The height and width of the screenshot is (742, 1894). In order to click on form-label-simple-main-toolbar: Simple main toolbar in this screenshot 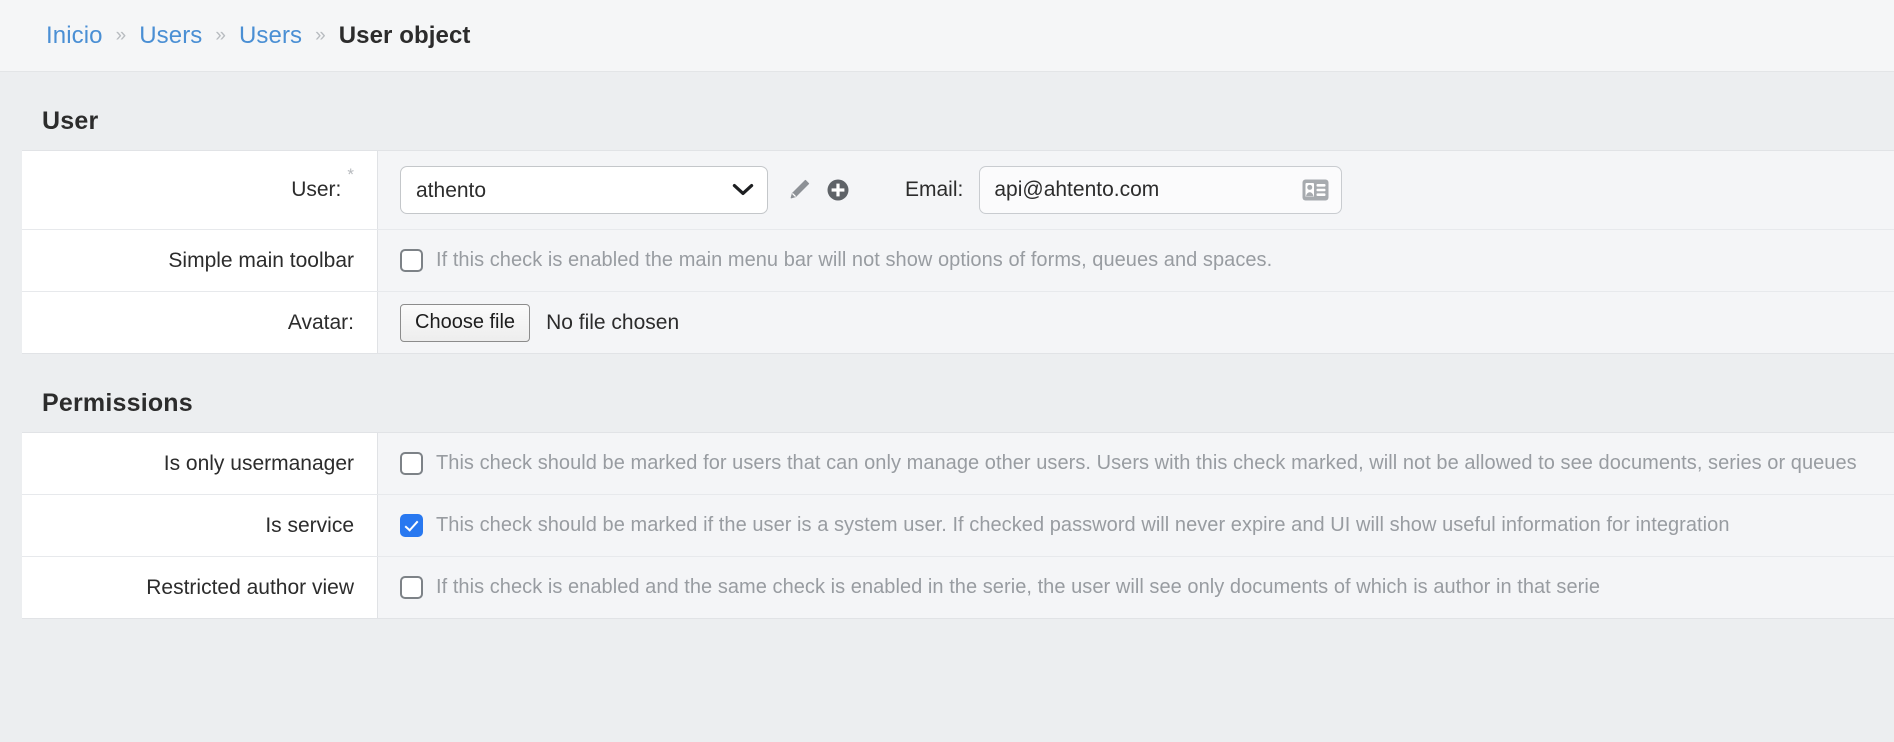, I will do `click(200, 260)`.